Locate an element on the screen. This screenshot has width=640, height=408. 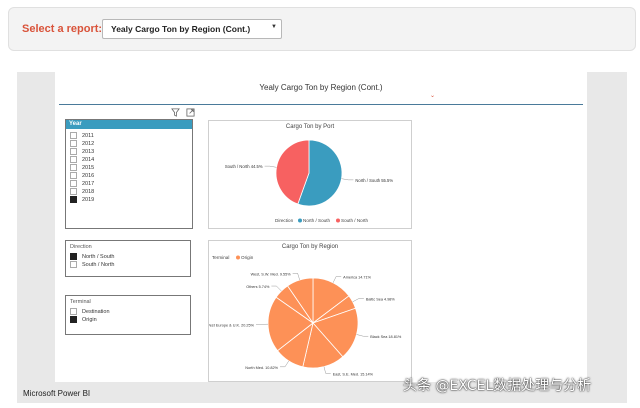
year-item-label: 2018 is located at coordinates (88, 191).